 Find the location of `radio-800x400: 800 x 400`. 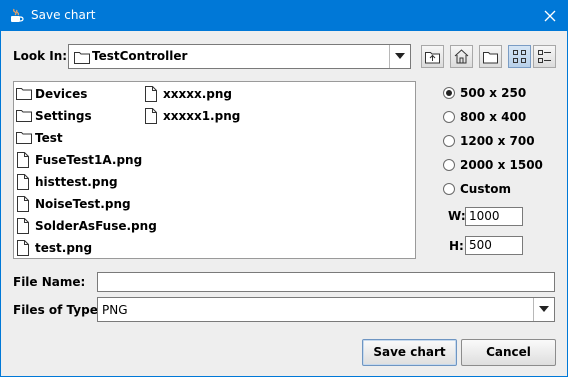

radio-800x400: 800 x 400 is located at coordinates (484, 117).